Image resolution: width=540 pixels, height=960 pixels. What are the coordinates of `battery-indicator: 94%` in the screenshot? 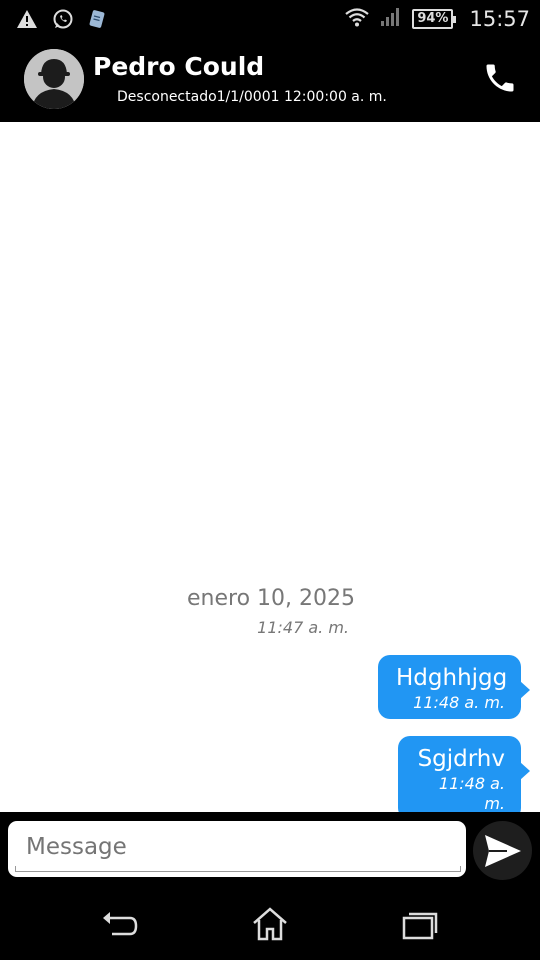 It's located at (434, 19).